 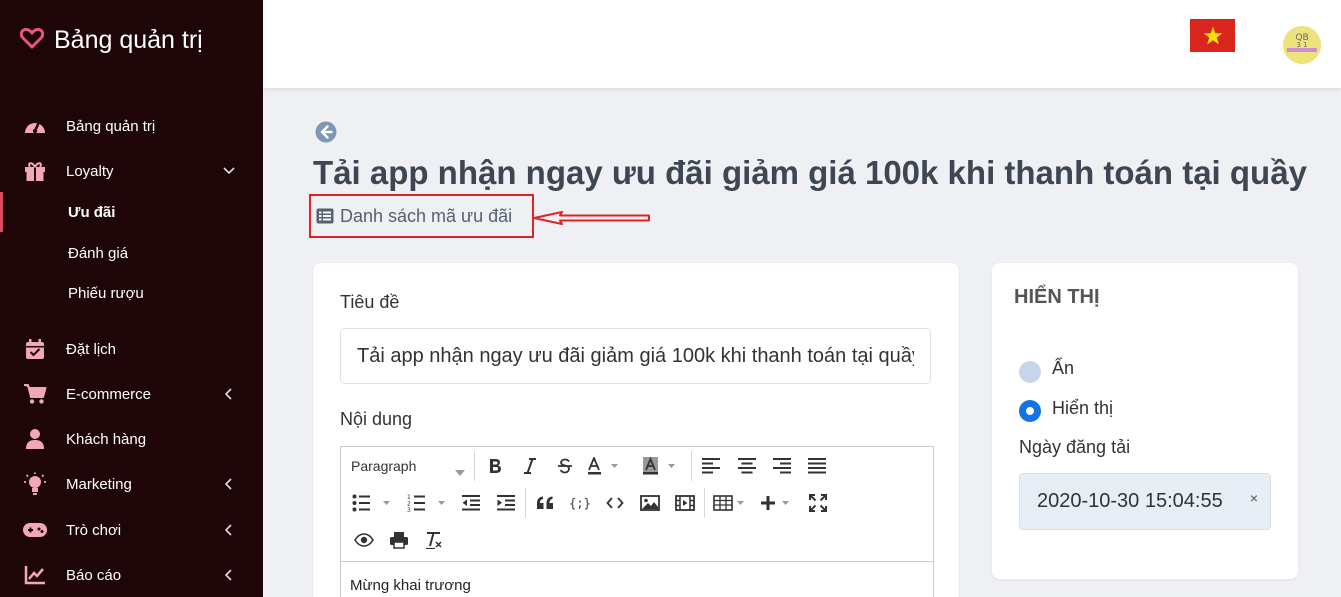 I want to click on sidebar-item-label: Marketing, so click(x=99, y=484).